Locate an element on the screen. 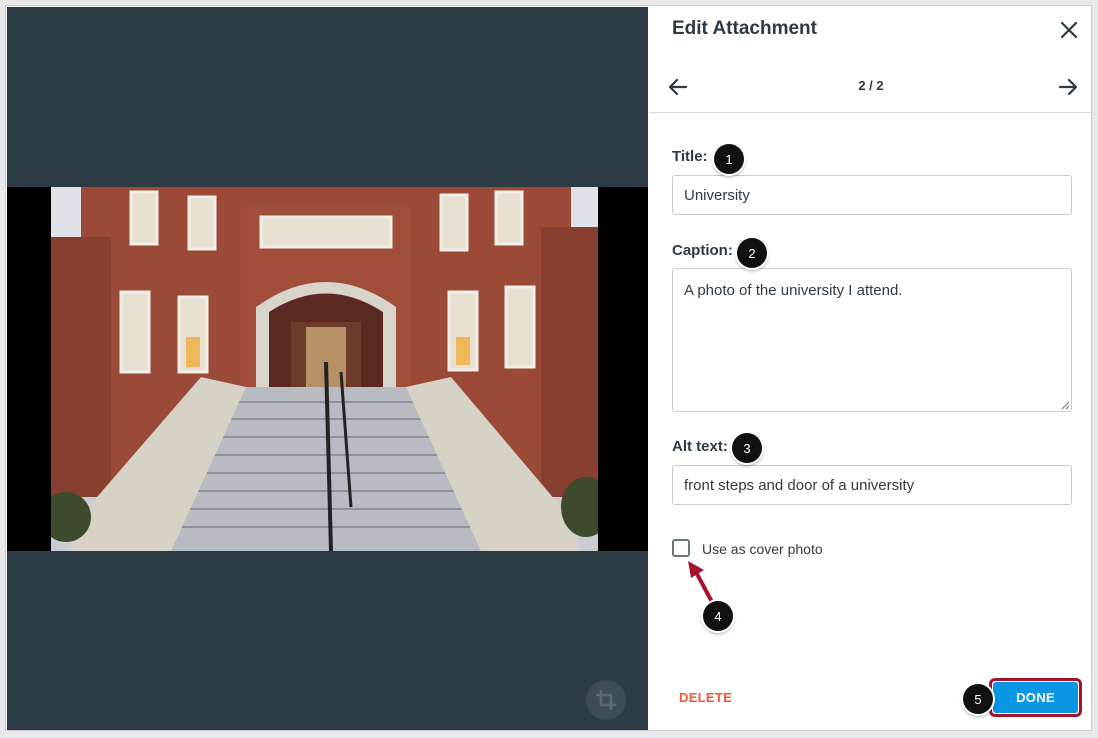 This screenshot has height=738, width=1098. close-icon is located at coordinates (1069, 30).